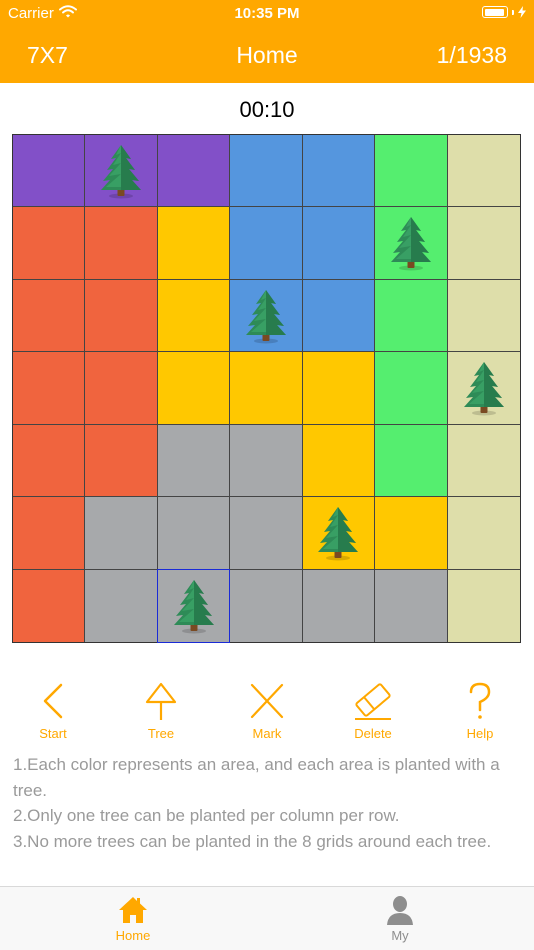  What do you see at coordinates (480, 733) in the screenshot?
I see `help-label: Help` at bounding box center [480, 733].